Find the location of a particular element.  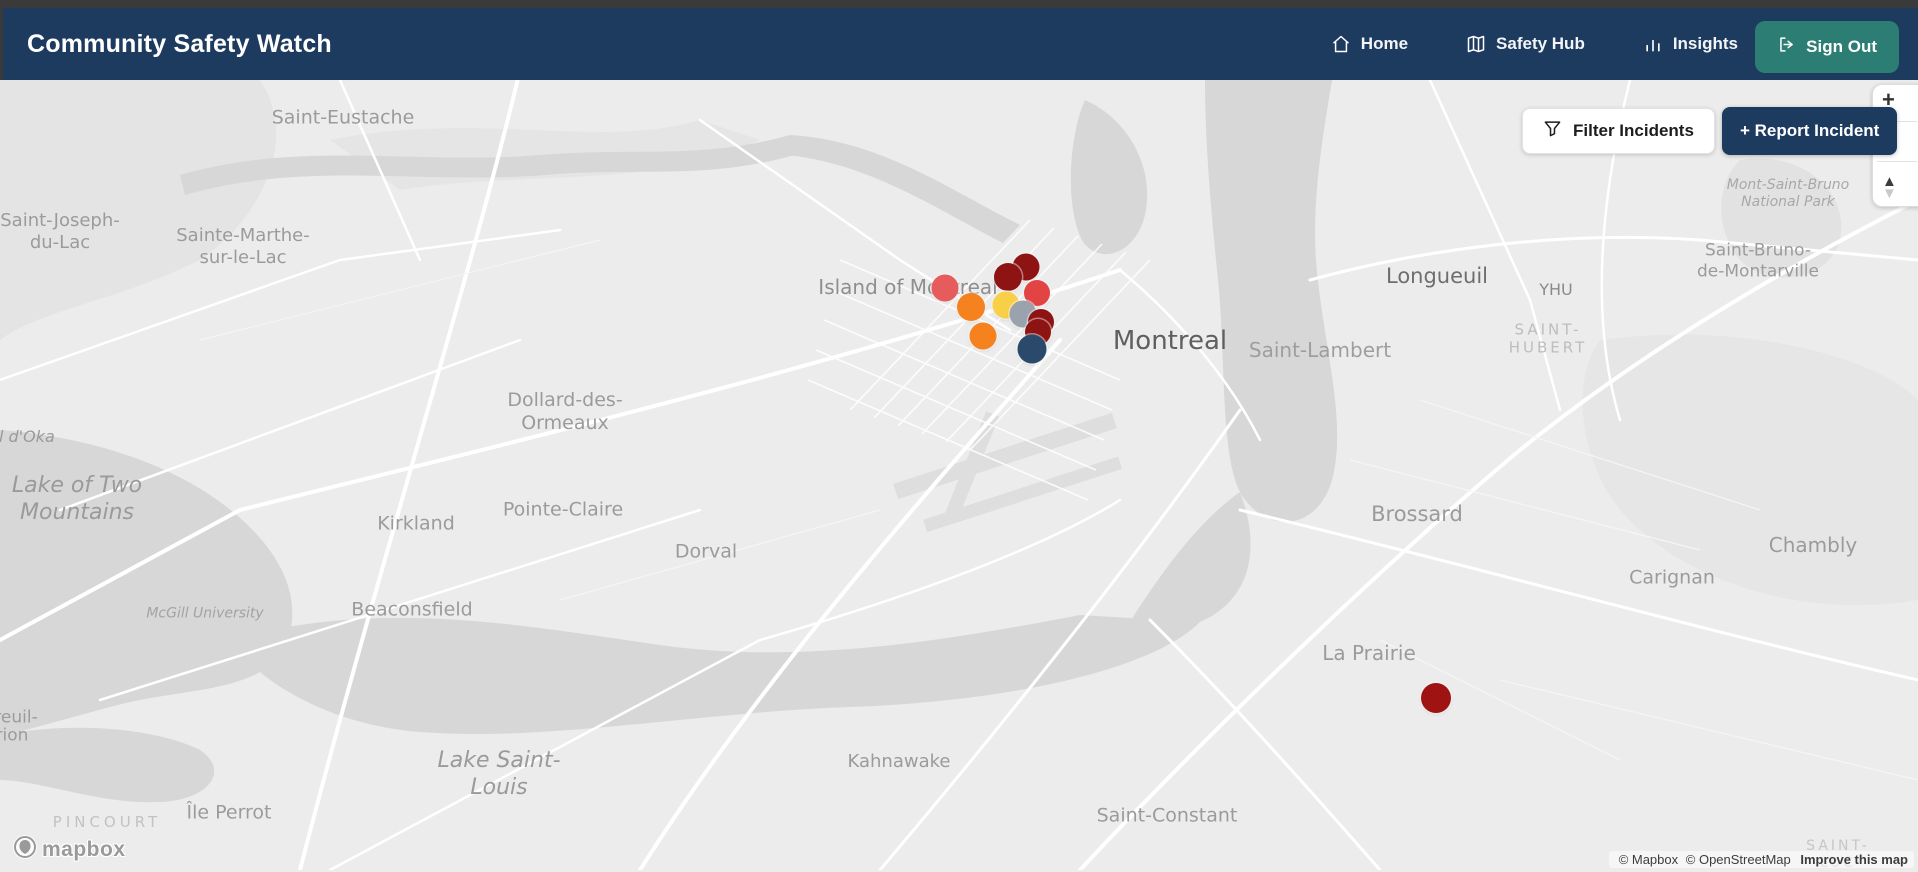

main-nav: Home Safety Hub Insights is located at coordinates (1534, 44).